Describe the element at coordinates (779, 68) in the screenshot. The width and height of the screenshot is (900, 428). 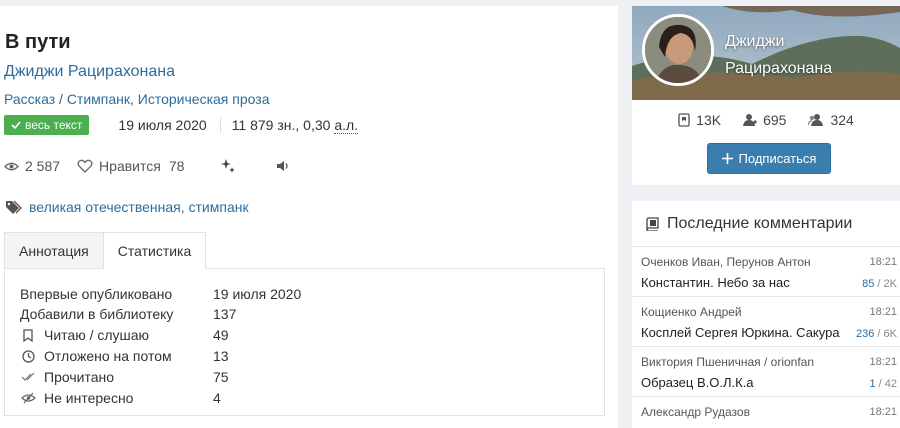
I see `profile-name-line2: Рацирахонана` at that location.